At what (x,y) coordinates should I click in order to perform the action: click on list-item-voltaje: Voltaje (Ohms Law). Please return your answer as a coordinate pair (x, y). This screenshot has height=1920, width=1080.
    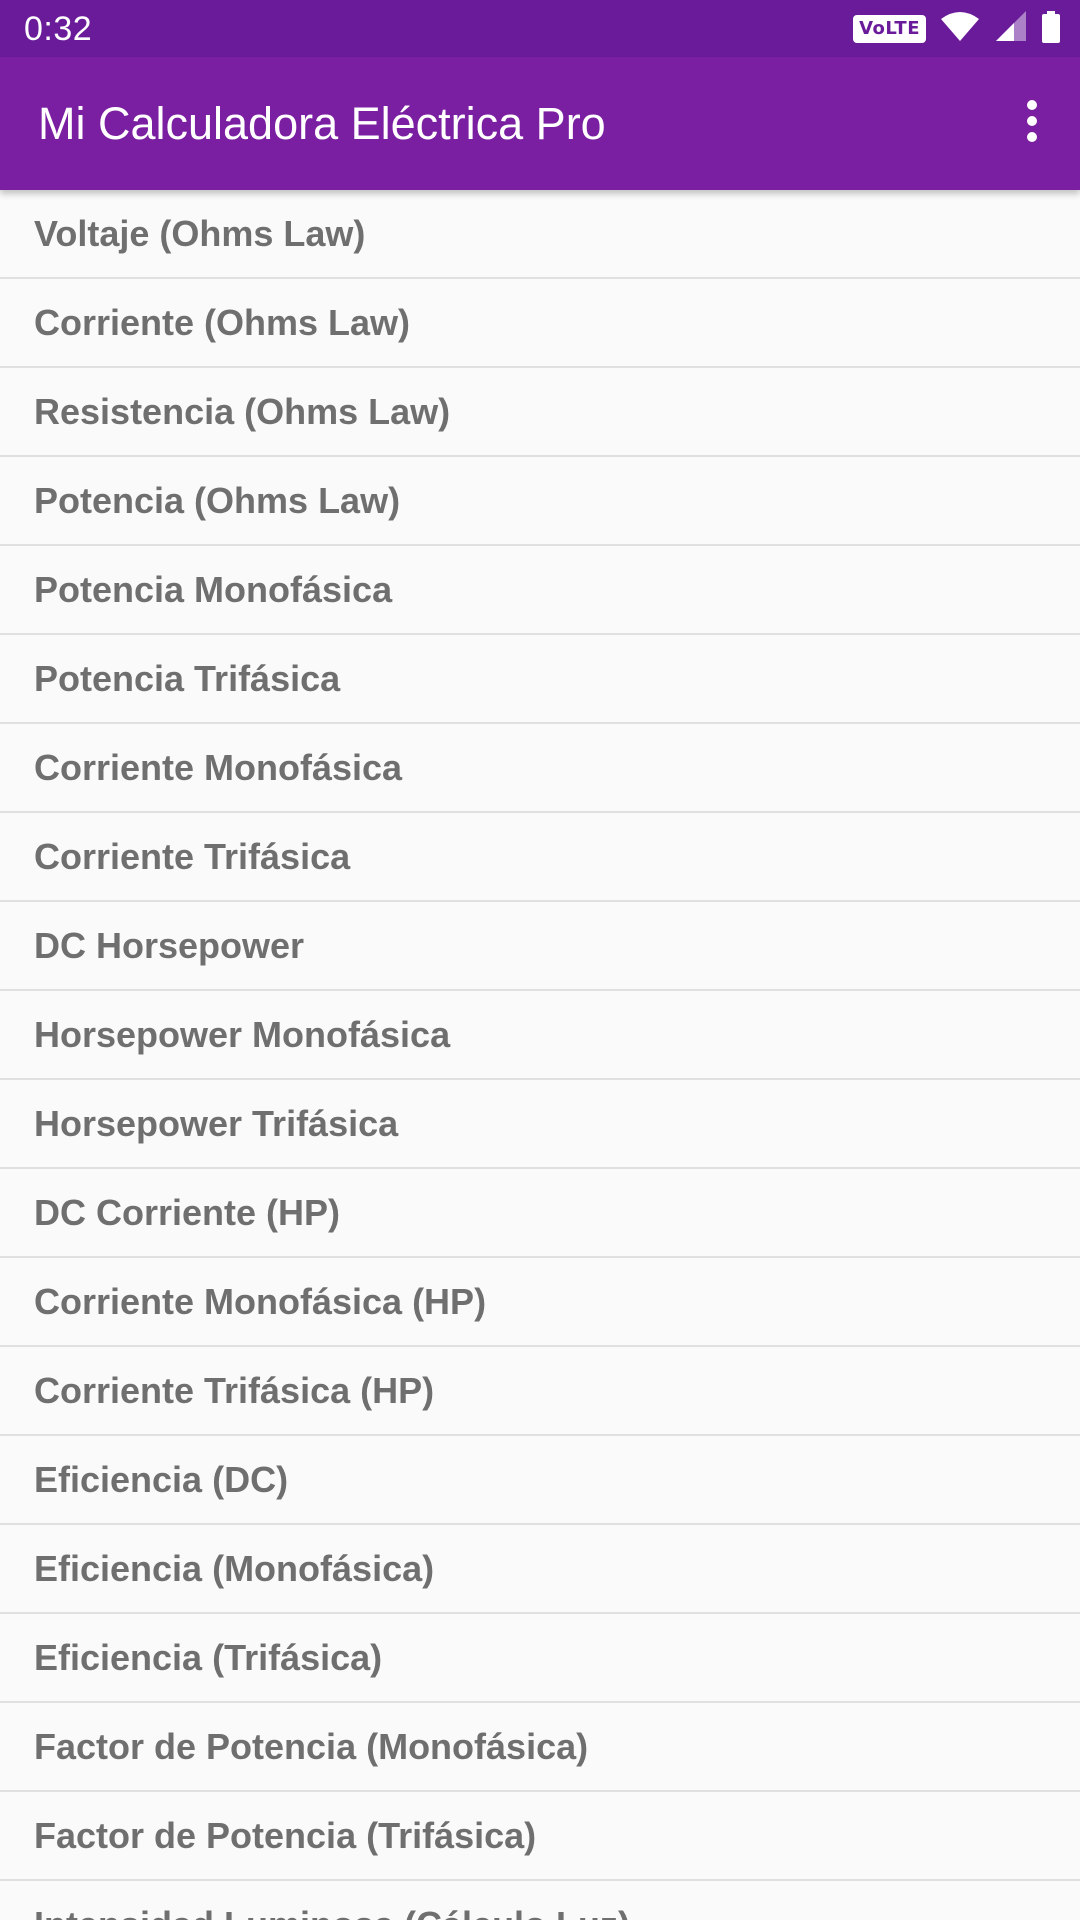
    Looking at the image, I should click on (540, 234).